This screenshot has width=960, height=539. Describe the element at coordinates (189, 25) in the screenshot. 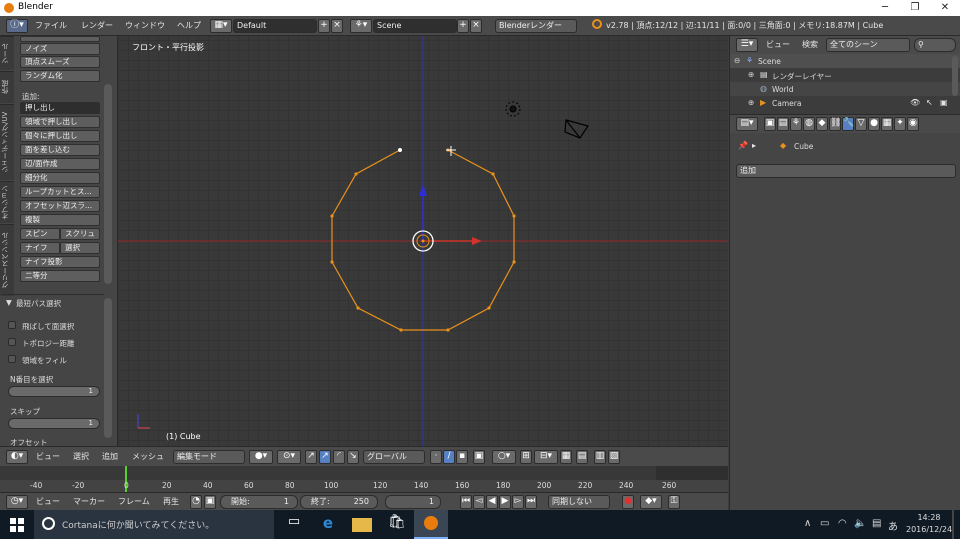

I see `menu-help: ヘルプ` at that location.